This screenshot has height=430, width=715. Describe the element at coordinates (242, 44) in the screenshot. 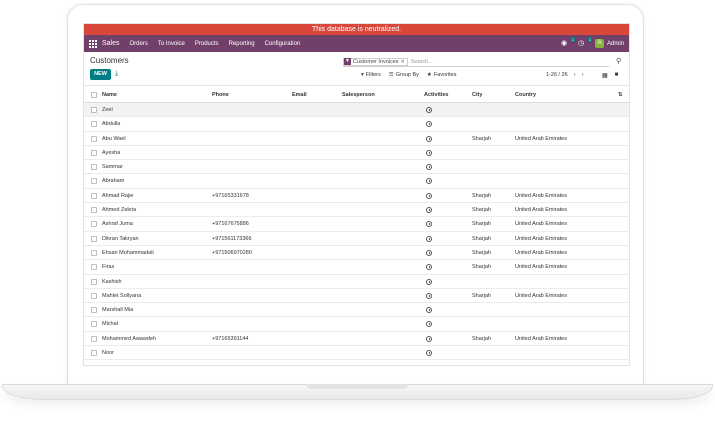

I see `menu-reporting: Reporting` at that location.